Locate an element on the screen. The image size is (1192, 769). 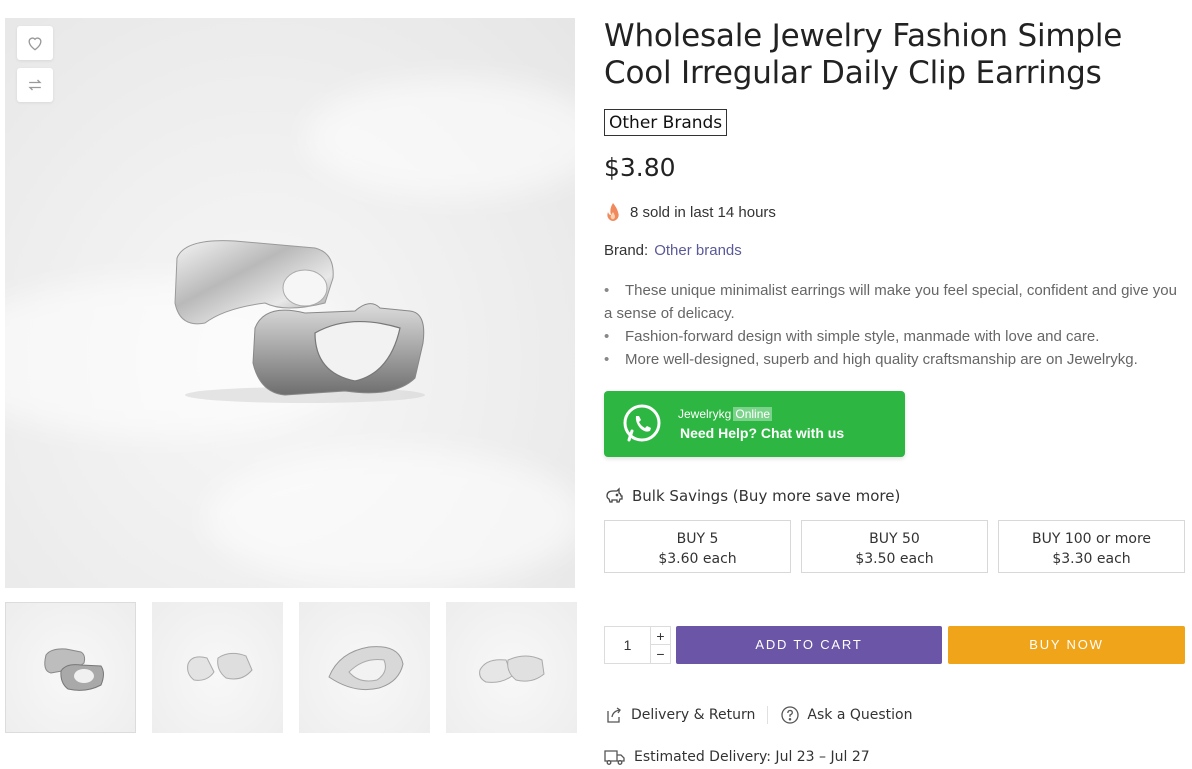
bulk-tier-50: BUY 50 $3.50 each is located at coordinates (894, 546).